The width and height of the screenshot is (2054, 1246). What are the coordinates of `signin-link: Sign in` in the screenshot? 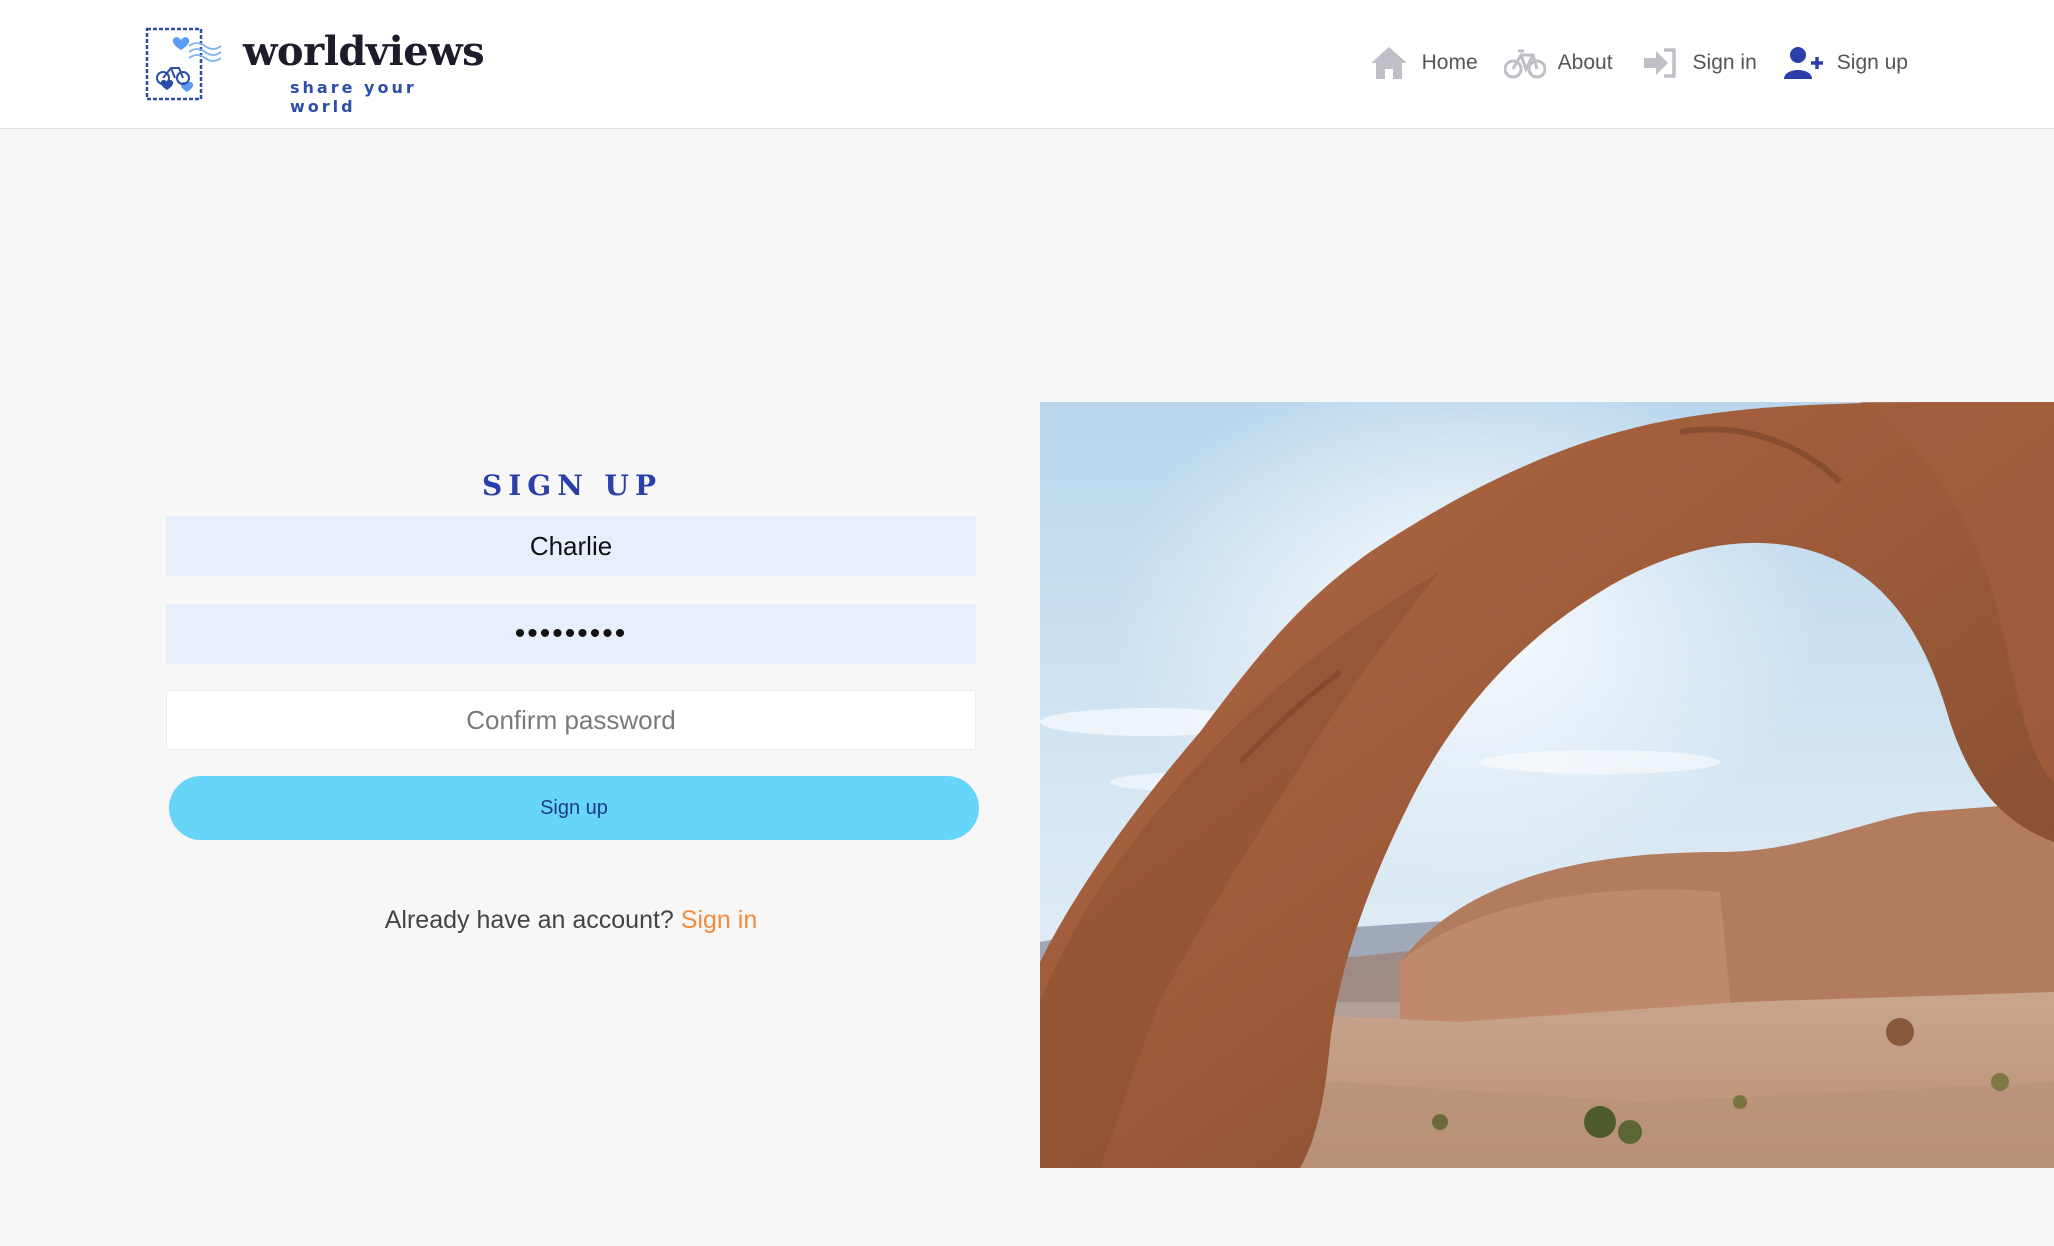 It's located at (719, 920).